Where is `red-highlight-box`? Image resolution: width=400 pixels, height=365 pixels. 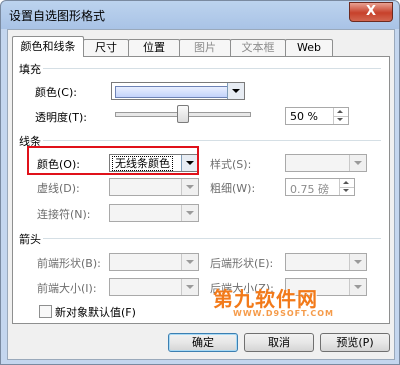 red-highlight-box is located at coordinates (113, 160).